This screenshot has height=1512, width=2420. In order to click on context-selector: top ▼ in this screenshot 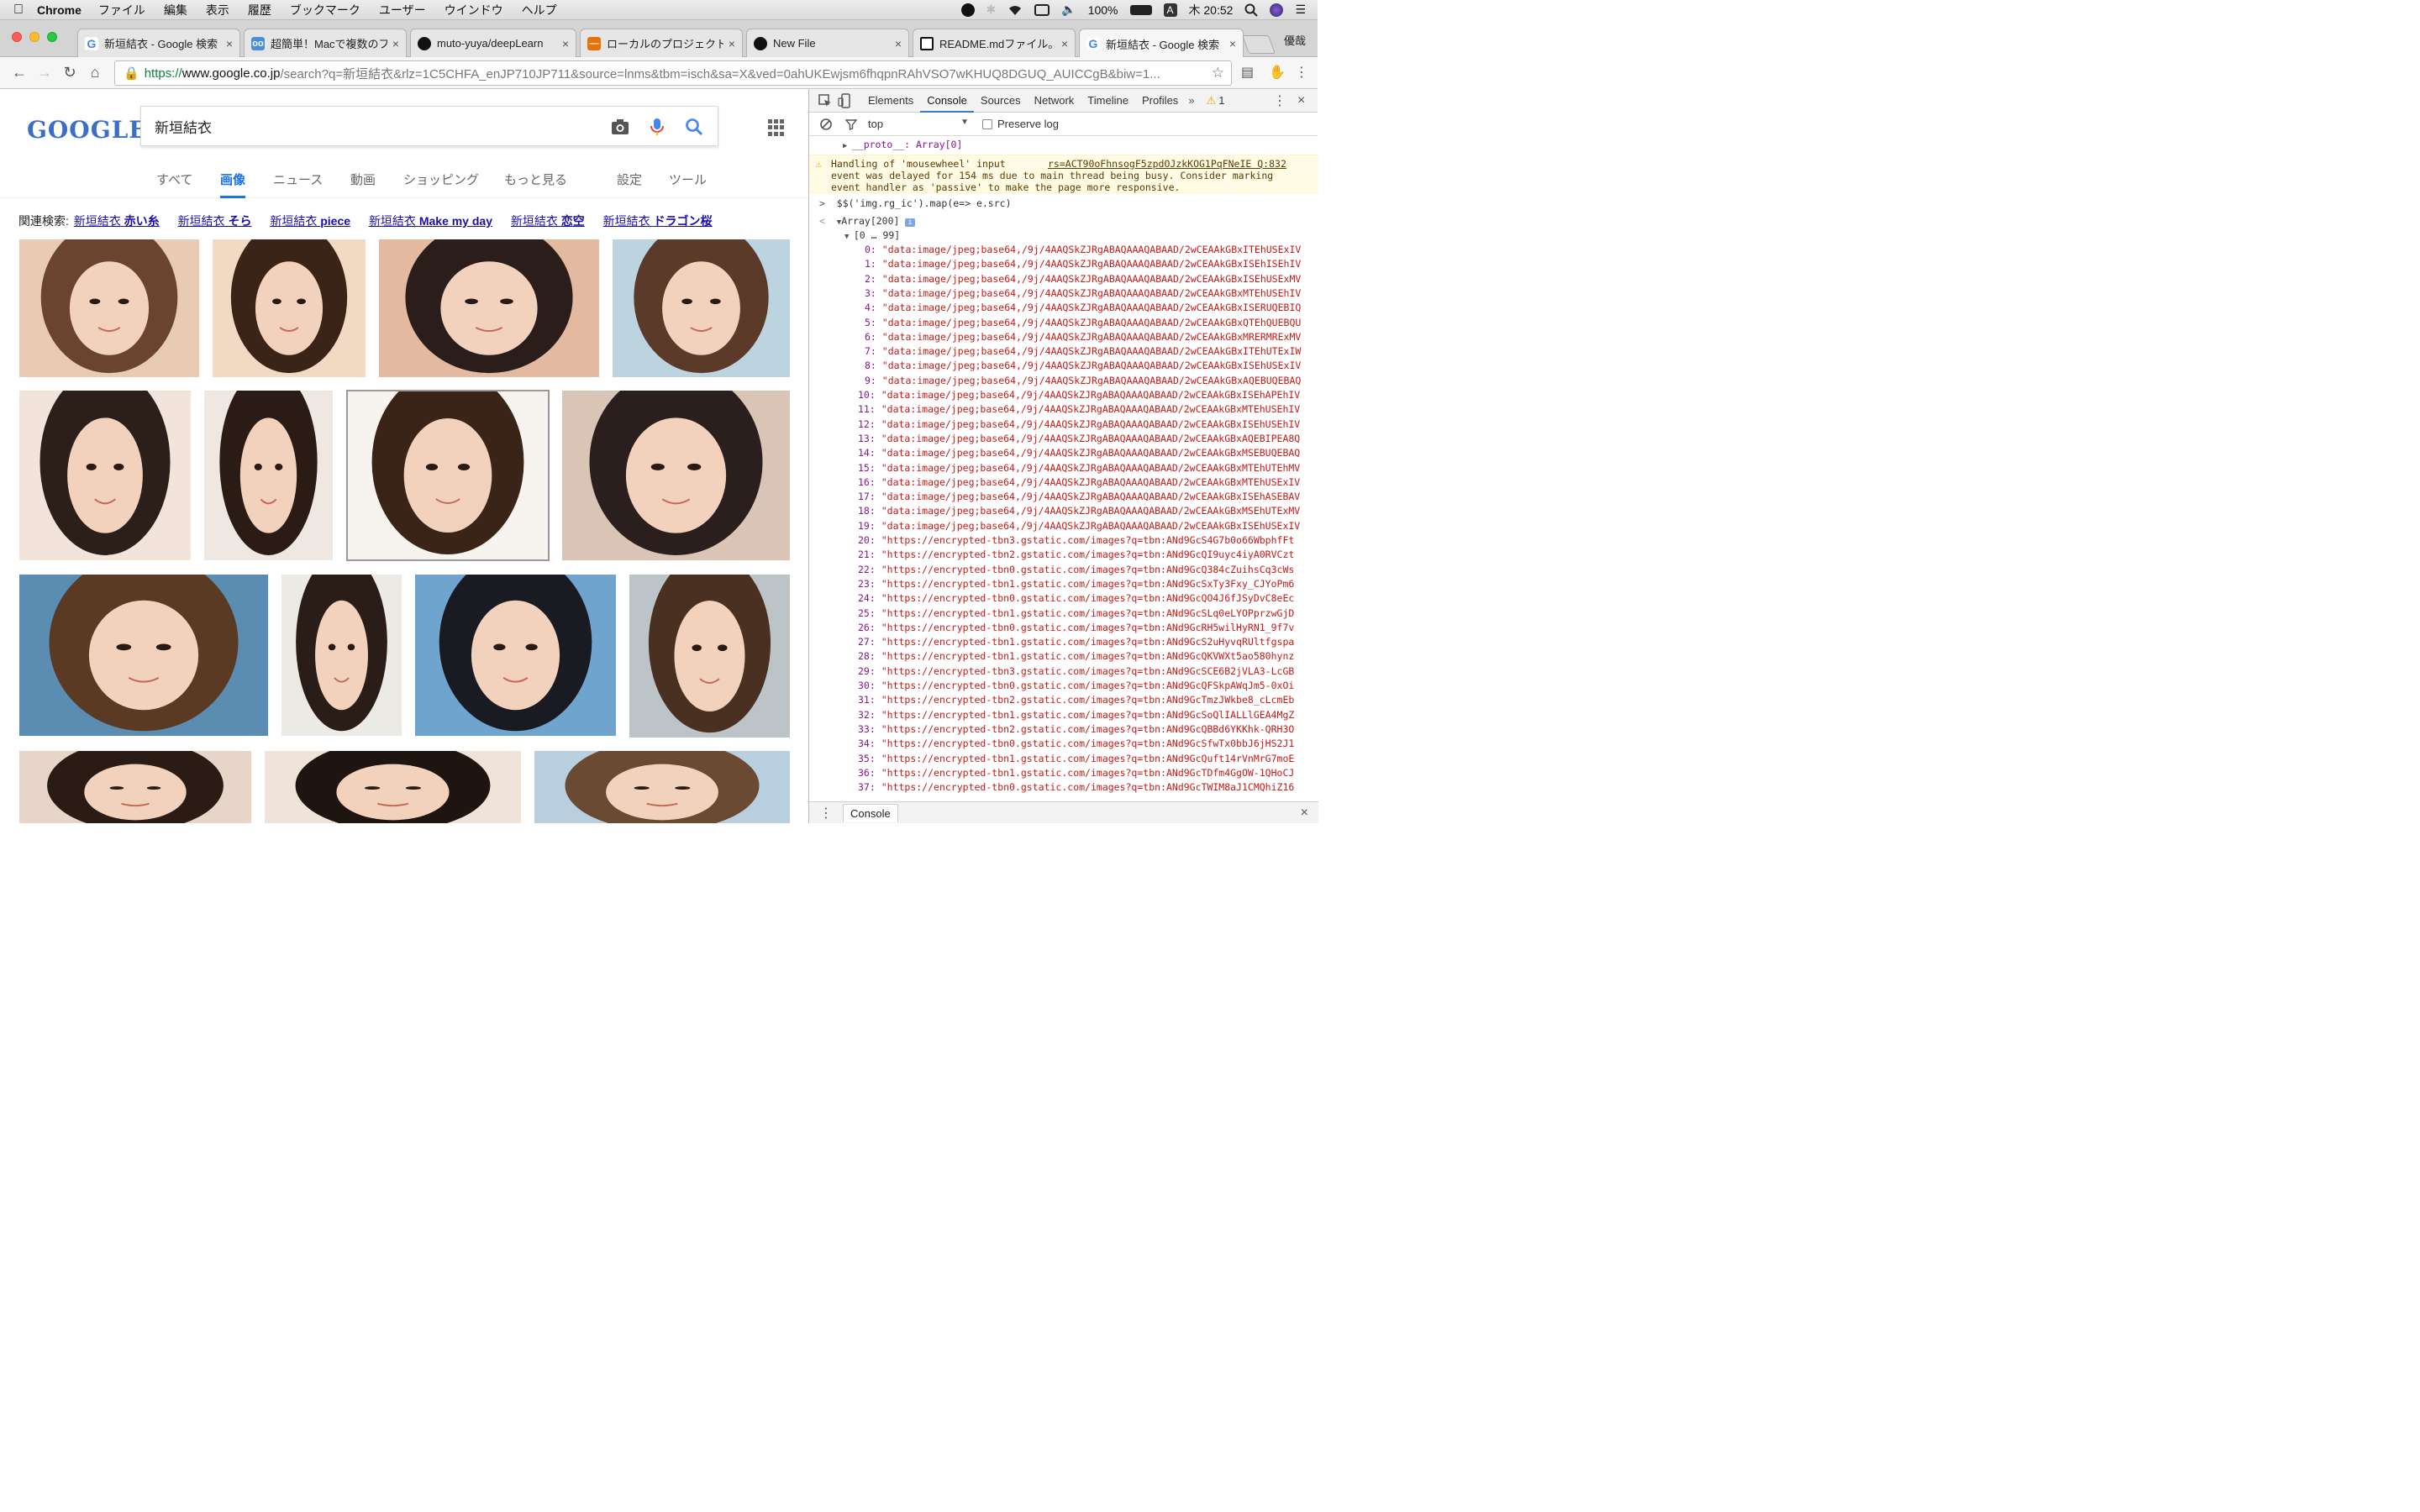, I will do `click(918, 124)`.